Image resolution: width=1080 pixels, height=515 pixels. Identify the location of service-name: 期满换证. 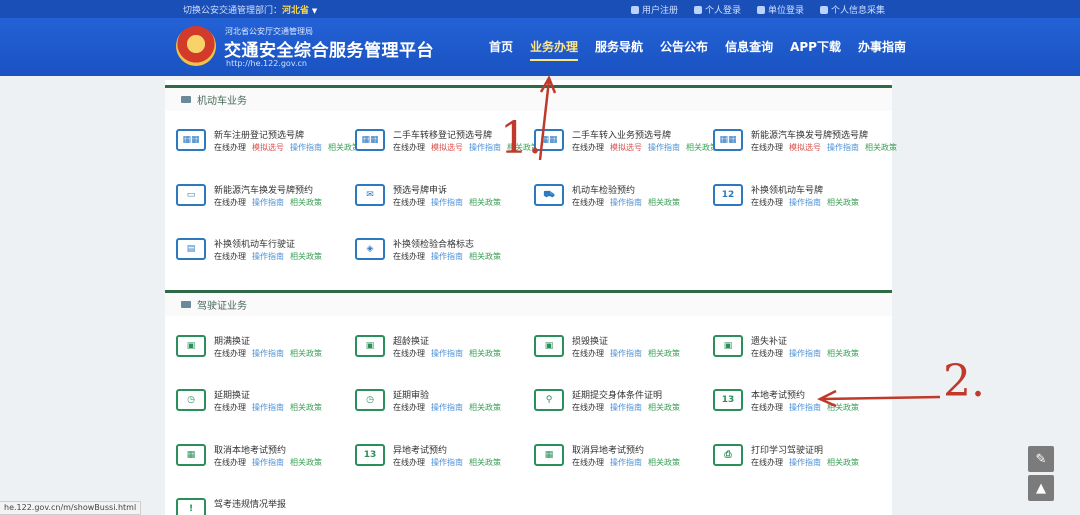
(232, 340).